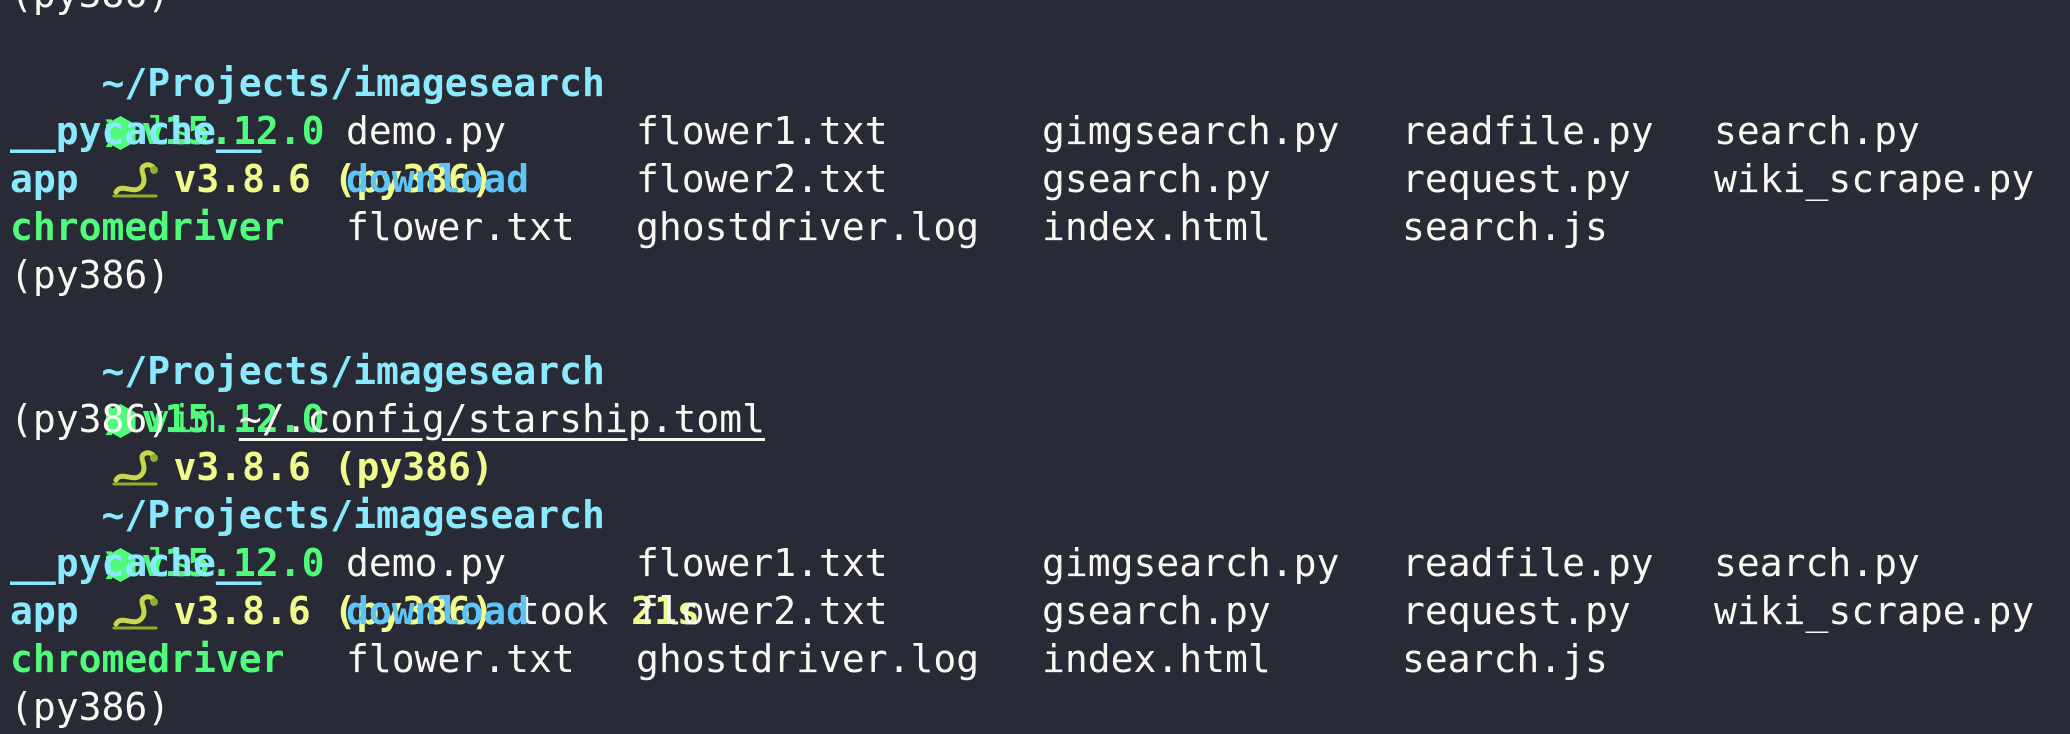 Image resolution: width=2070 pixels, height=734 pixels. What do you see at coordinates (388, 394) in the screenshot?
I see `command-line: ❯ vim ~/.config/starship.toml` at bounding box center [388, 394].